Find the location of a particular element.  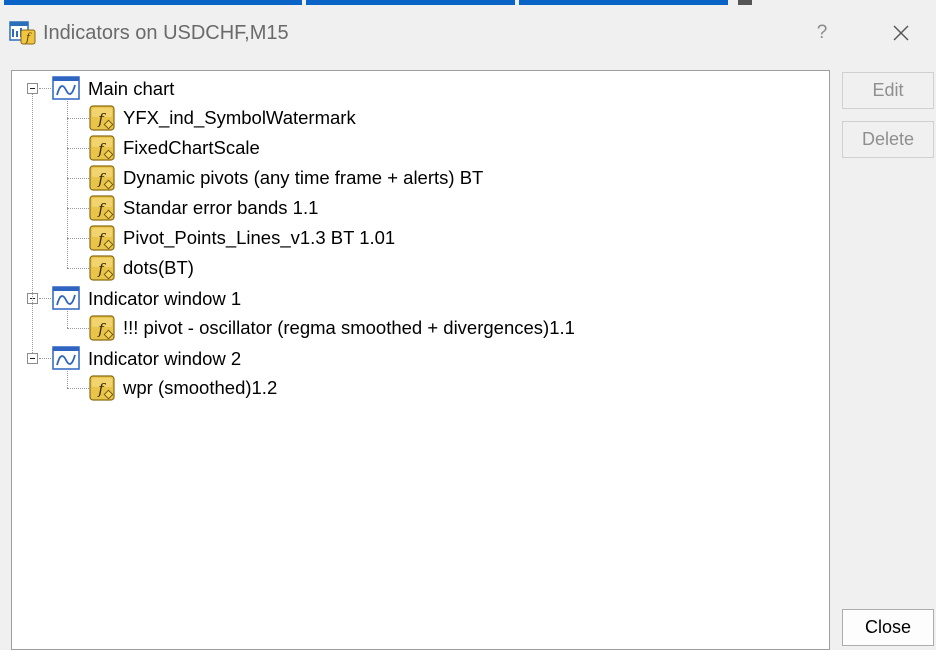

edit-button: Edit is located at coordinates (888, 90).